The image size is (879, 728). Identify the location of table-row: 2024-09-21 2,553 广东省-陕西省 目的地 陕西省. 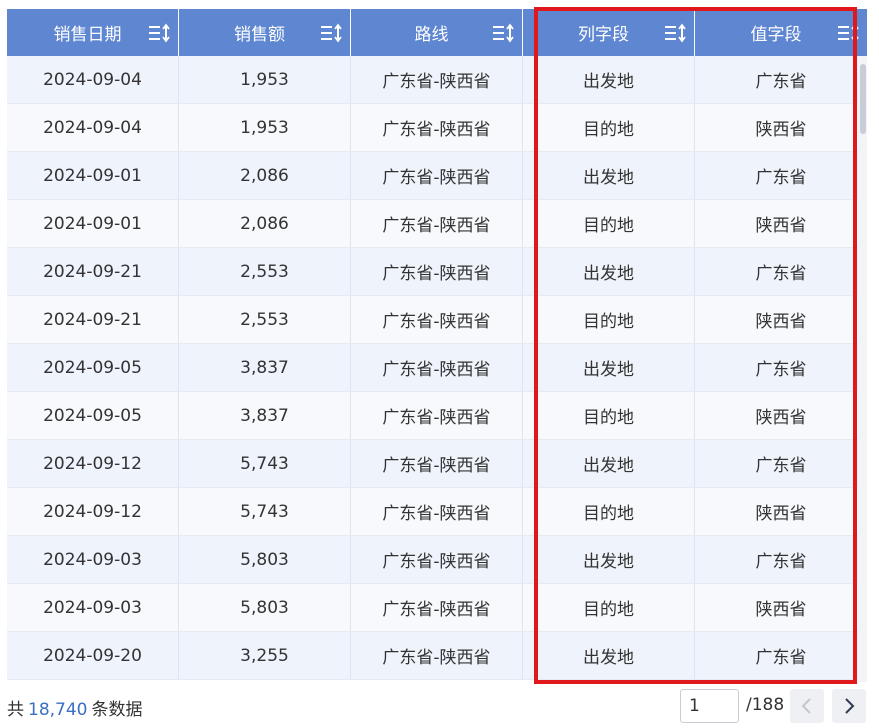
(437, 320).